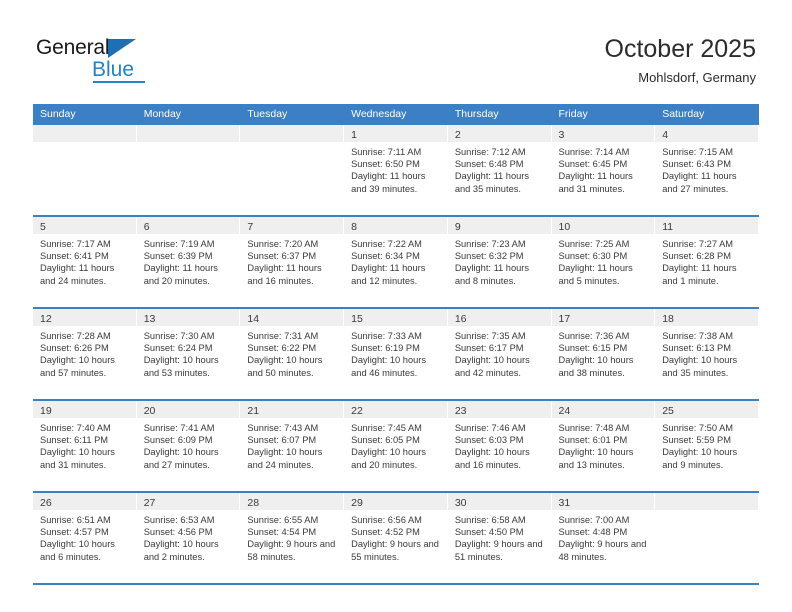  What do you see at coordinates (178, 348) in the screenshot?
I see `sunset-text: Sunset: 6:24 PM` at bounding box center [178, 348].